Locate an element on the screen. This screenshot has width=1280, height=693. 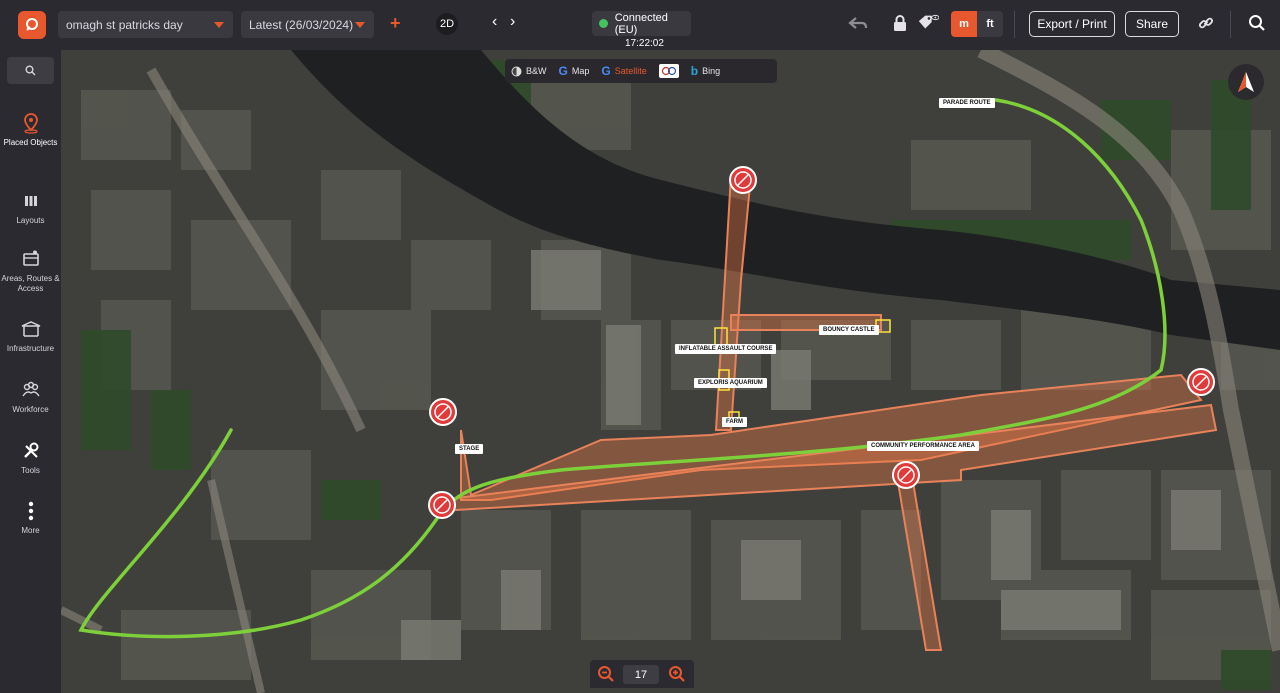
forward-arrow-icon: › is located at coordinates (512, 22).